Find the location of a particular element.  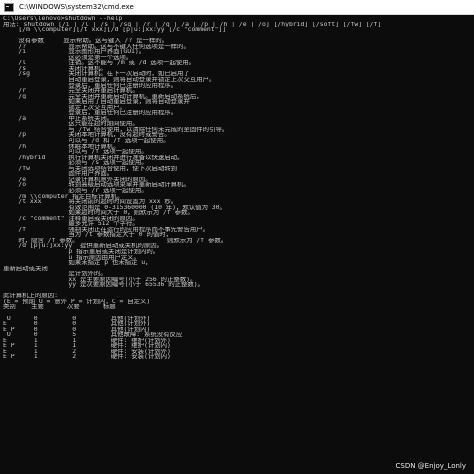

watermark: CSDN @Enjoy_Lonly is located at coordinates (430, 466).